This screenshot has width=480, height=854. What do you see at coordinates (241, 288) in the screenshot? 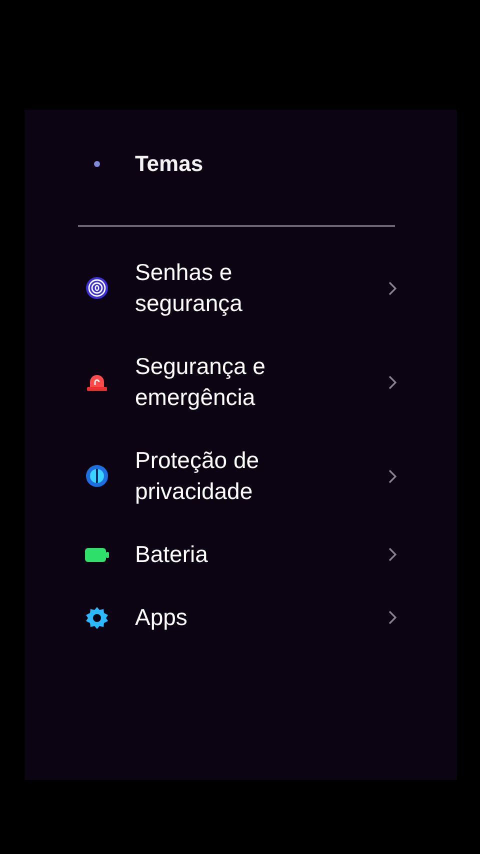
I see `settings-item: Senhas e segurança` at bounding box center [241, 288].